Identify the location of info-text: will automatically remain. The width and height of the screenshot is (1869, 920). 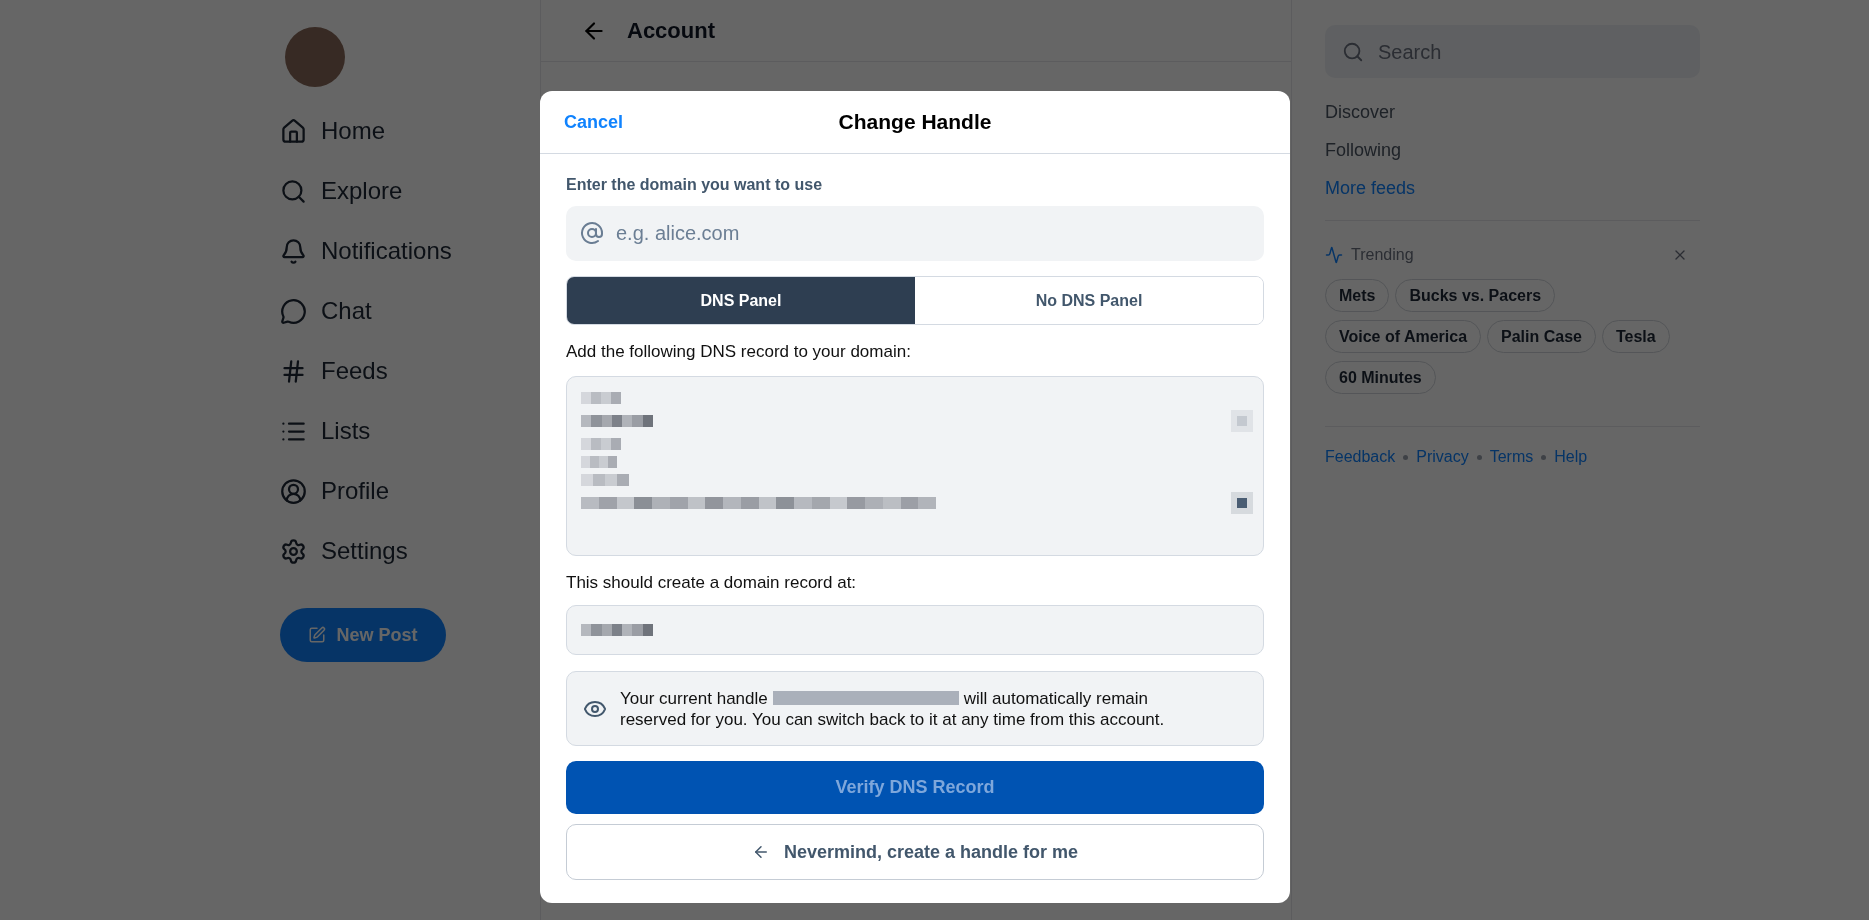
(1055, 698).